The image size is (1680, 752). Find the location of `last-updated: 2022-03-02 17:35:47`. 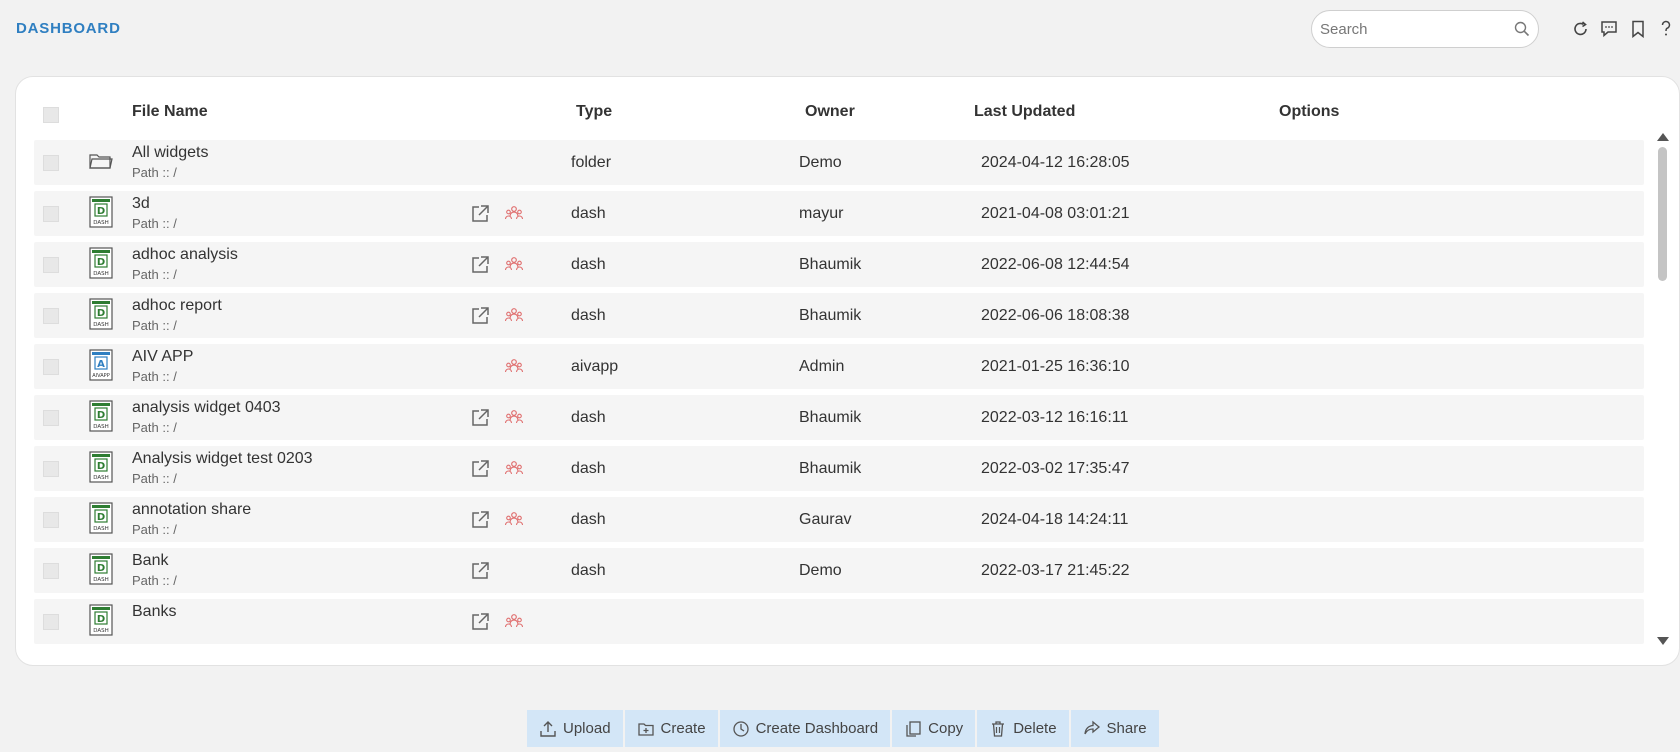

last-updated: 2022-03-02 17:35:47 is located at coordinates (1055, 468).